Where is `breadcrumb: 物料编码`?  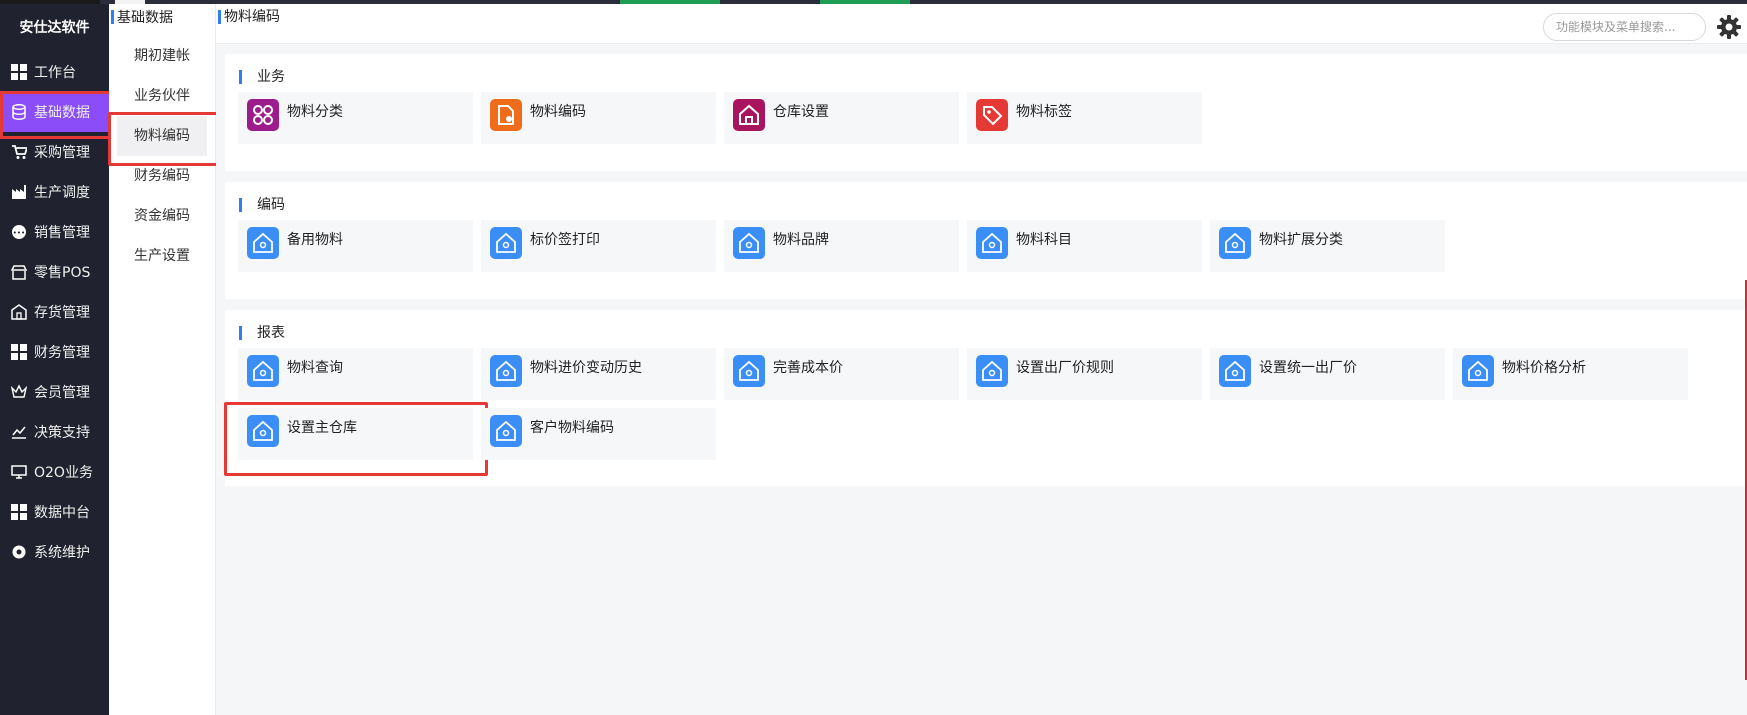 breadcrumb: 物料编码 is located at coordinates (249, 17).